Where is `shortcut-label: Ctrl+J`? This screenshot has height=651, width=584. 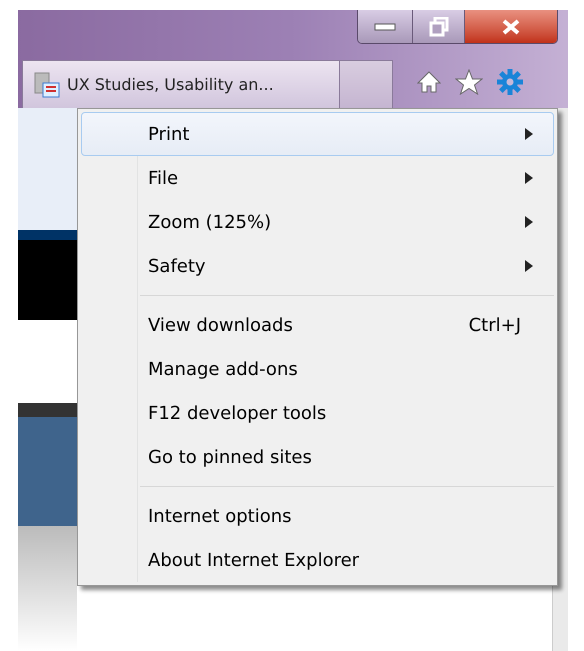 shortcut-label: Ctrl+J is located at coordinates (494, 326).